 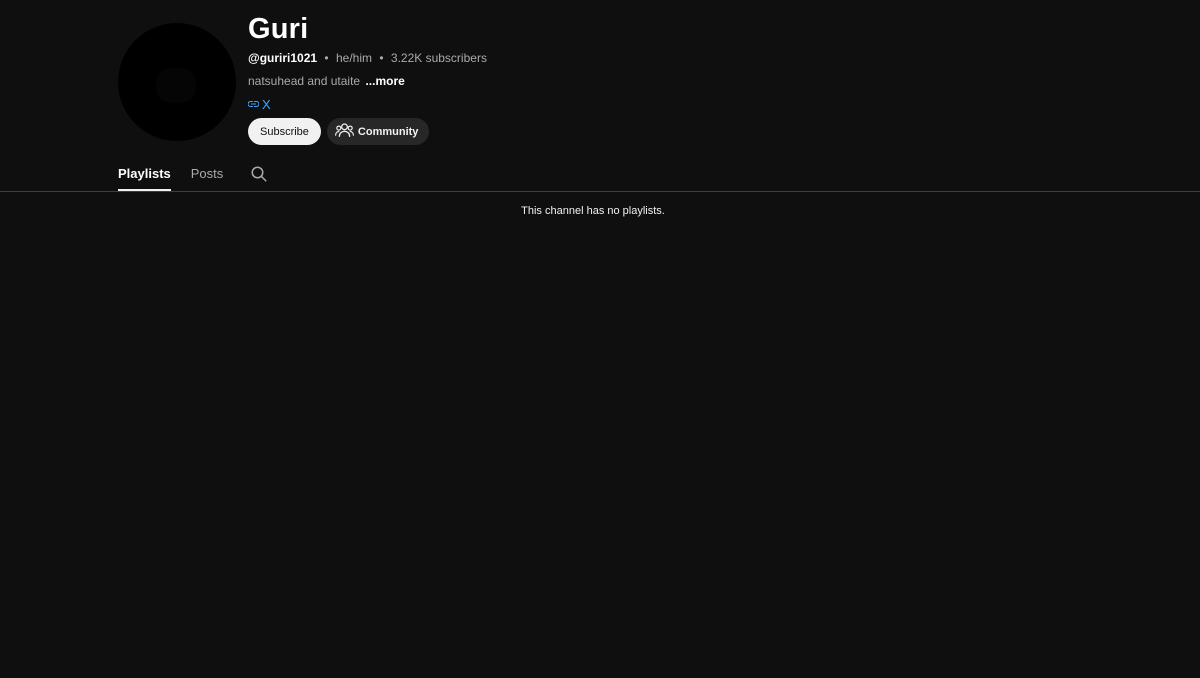 What do you see at coordinates (283, 58) in the screenshot?
I see `channel-handle: @guriri1021` at bounding box center [283, 58].